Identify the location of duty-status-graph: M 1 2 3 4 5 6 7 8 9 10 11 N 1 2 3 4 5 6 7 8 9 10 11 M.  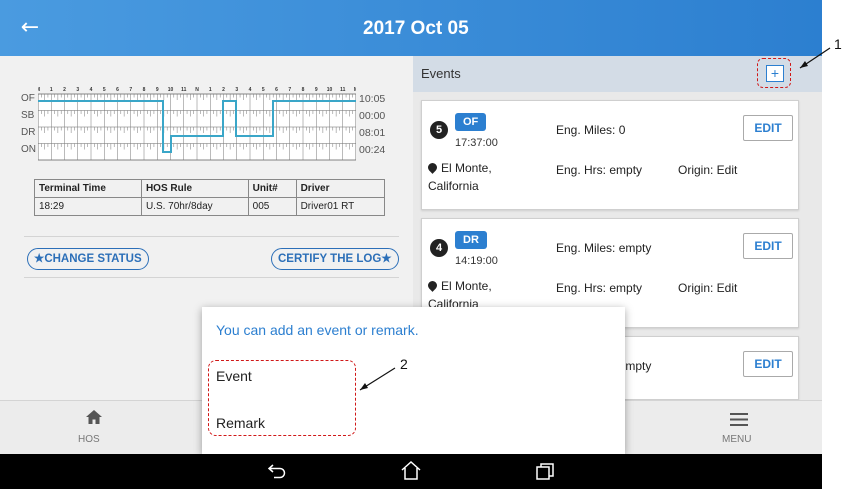
(197, 124).